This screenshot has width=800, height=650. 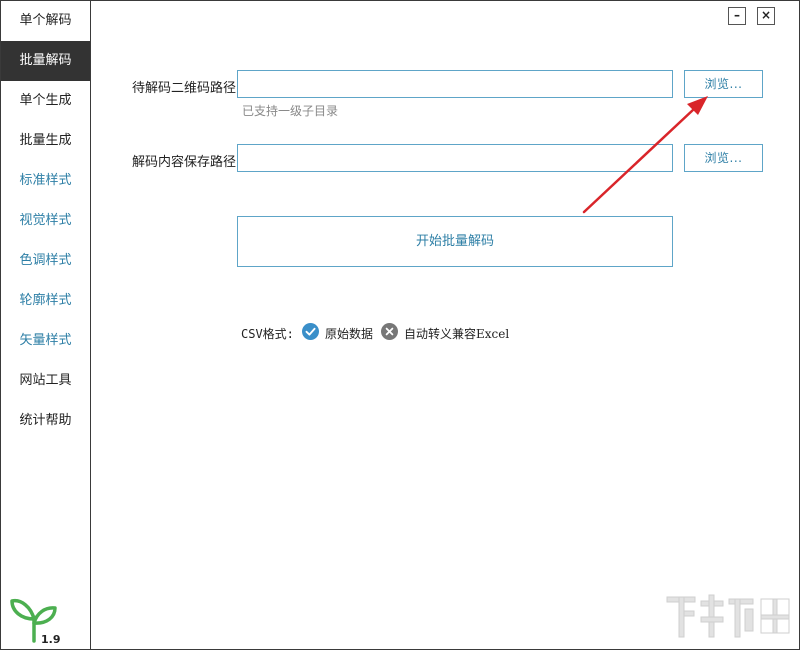 What do you see at coordinates (267, 334) in the screenshot?
I see `csv-format-label: CSV格式:` at bounding box center [267, 334].